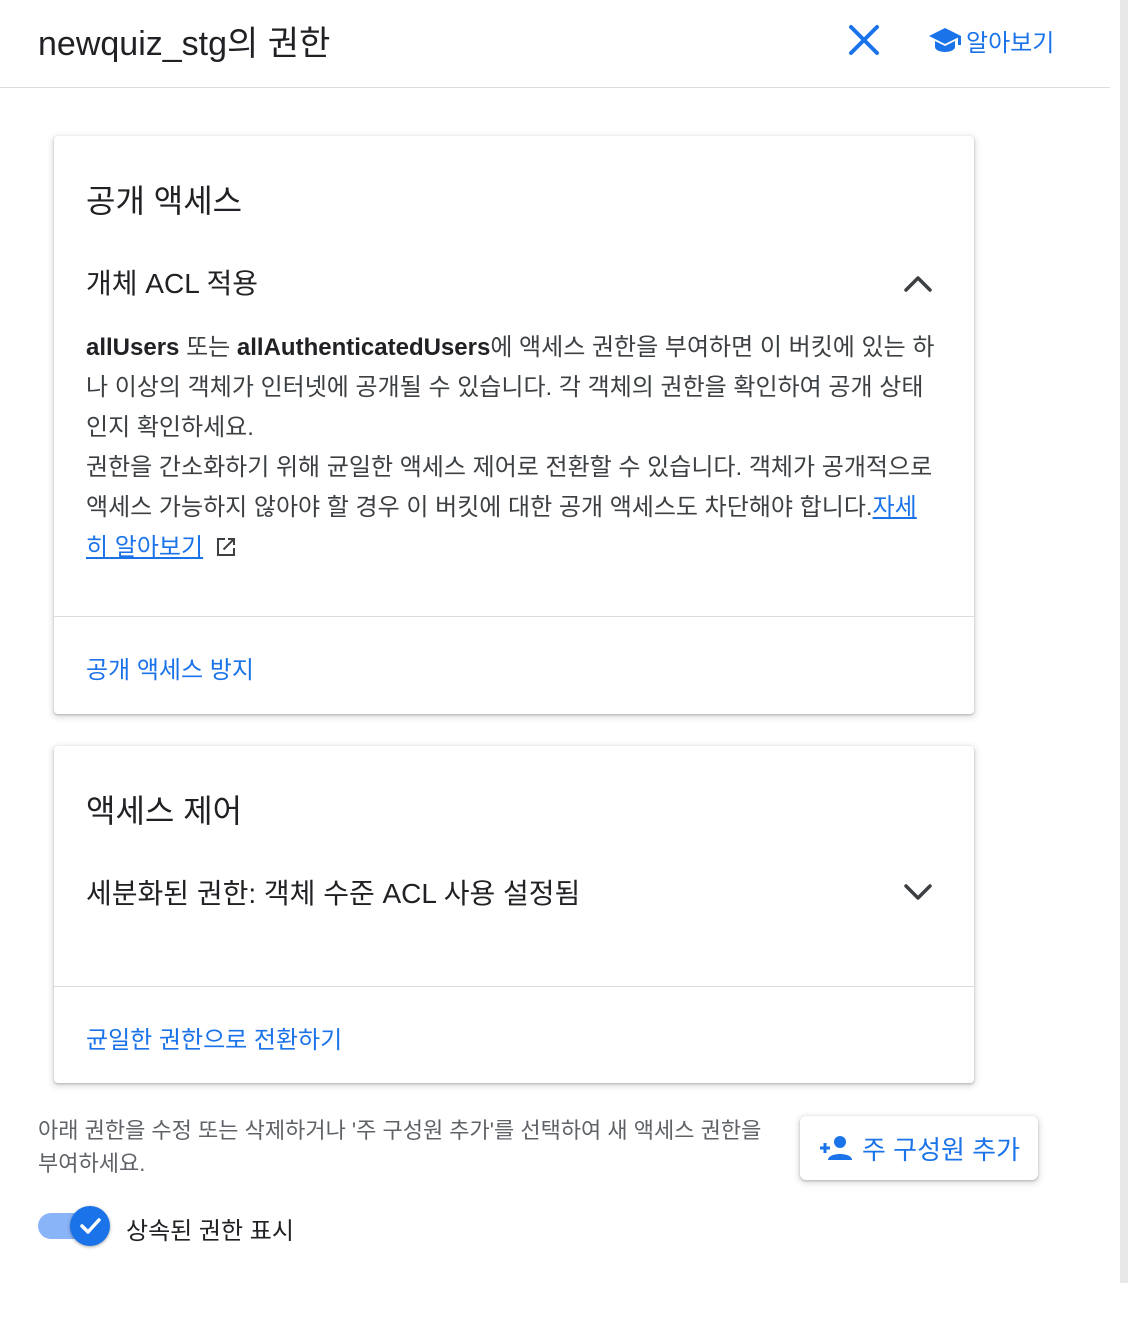 Image resolution: width=1128 pixels, height=1320 pixels. Describe the element at coordinates (184, 44) in the screenshot. I see `page-title: newquiz_stg의 권한` at that location.